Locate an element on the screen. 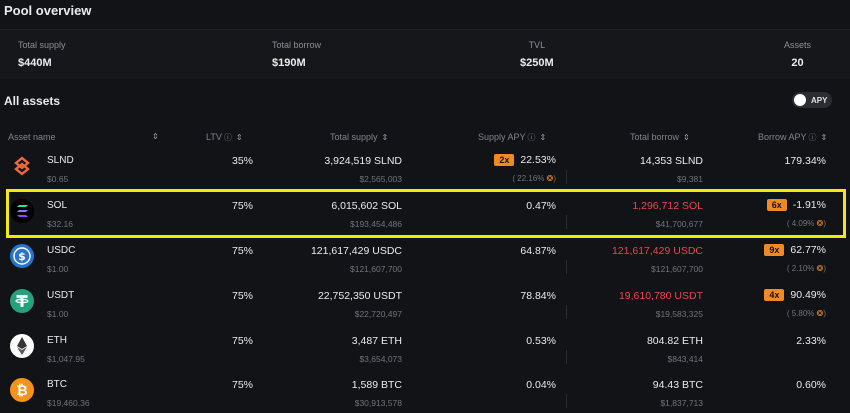 The width and height of the screenshot is (850, 413). supply-apy-value: 64.87% is located at coordinates (538, 251).